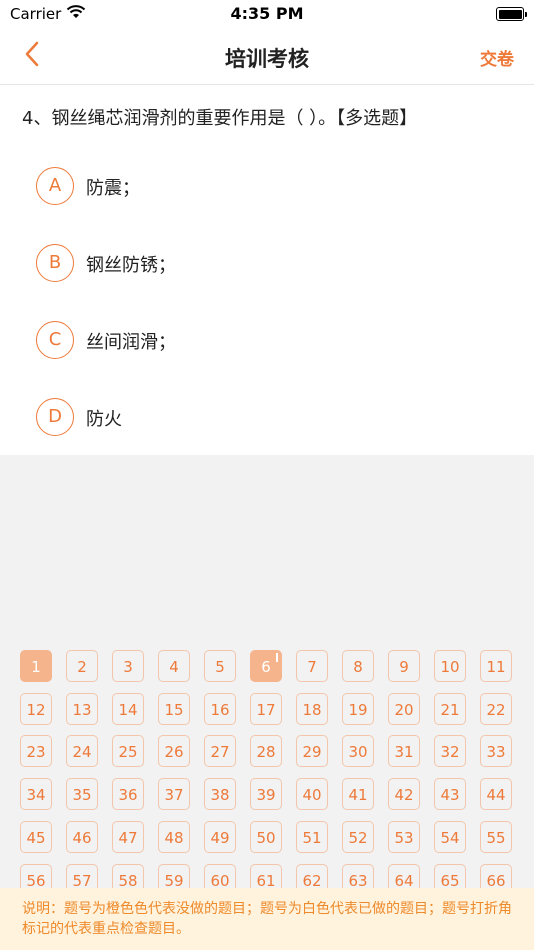  What do you see at coordinates (496, 836) in the screenshot?
I see `question-number-55: 55` at bounding box center [496, 836].